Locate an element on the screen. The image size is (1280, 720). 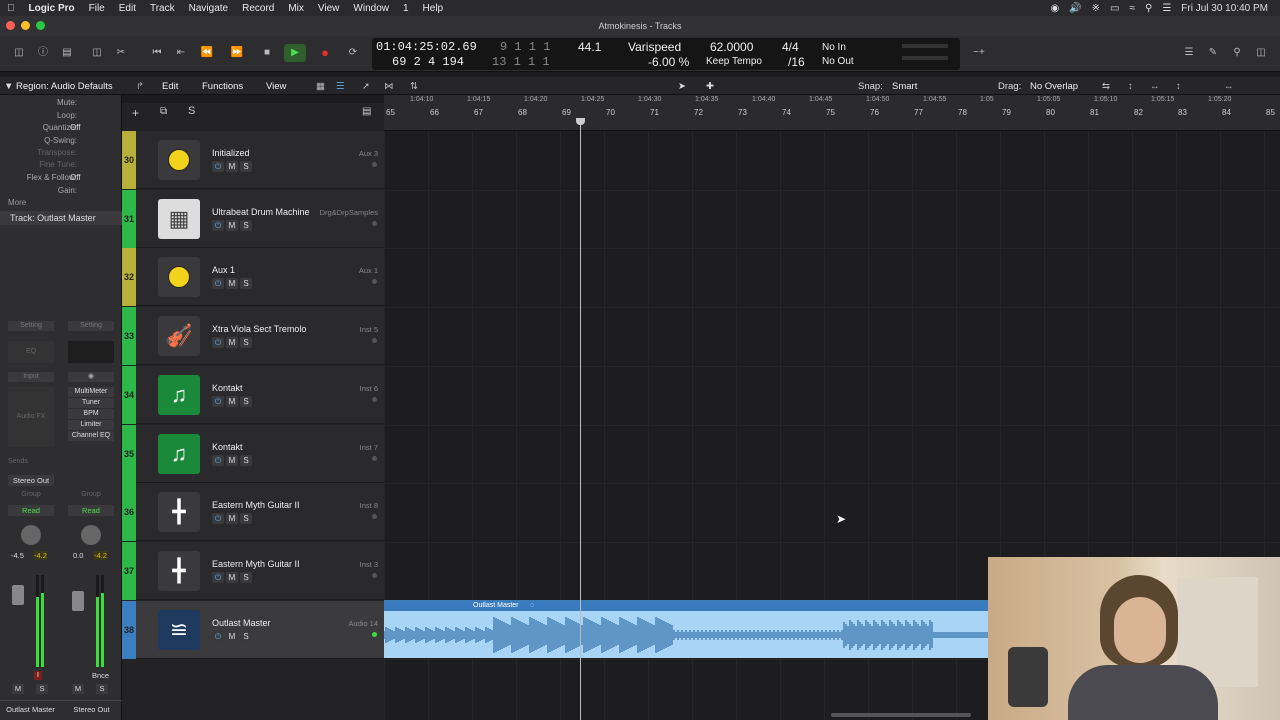
list-editors-icon: ☰ is located at coordinates (1189, 53).